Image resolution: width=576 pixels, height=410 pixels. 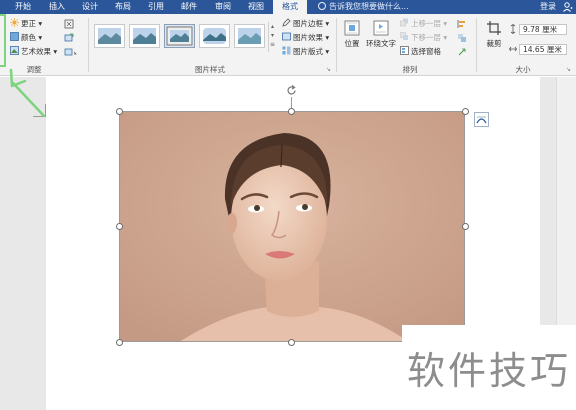 What do you see at coordinates (291, 111) in the screenshot?
I see `resize-handle-top` at bounding box center [291, 111].